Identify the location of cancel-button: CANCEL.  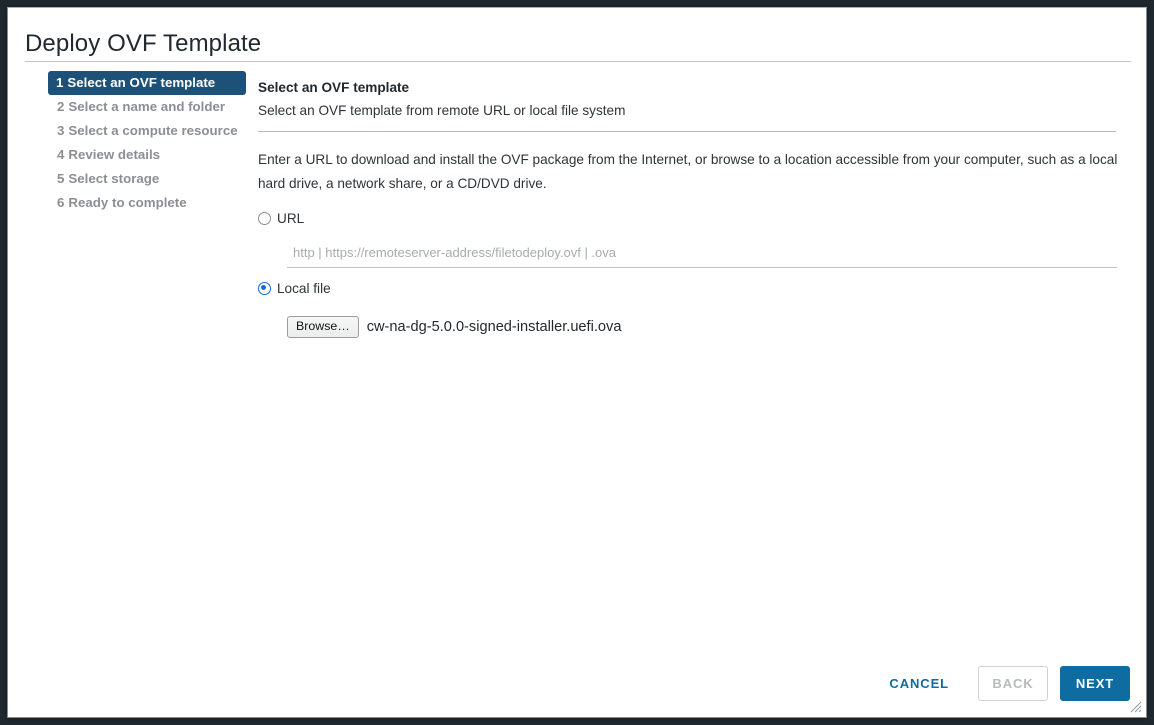
(919, 683).